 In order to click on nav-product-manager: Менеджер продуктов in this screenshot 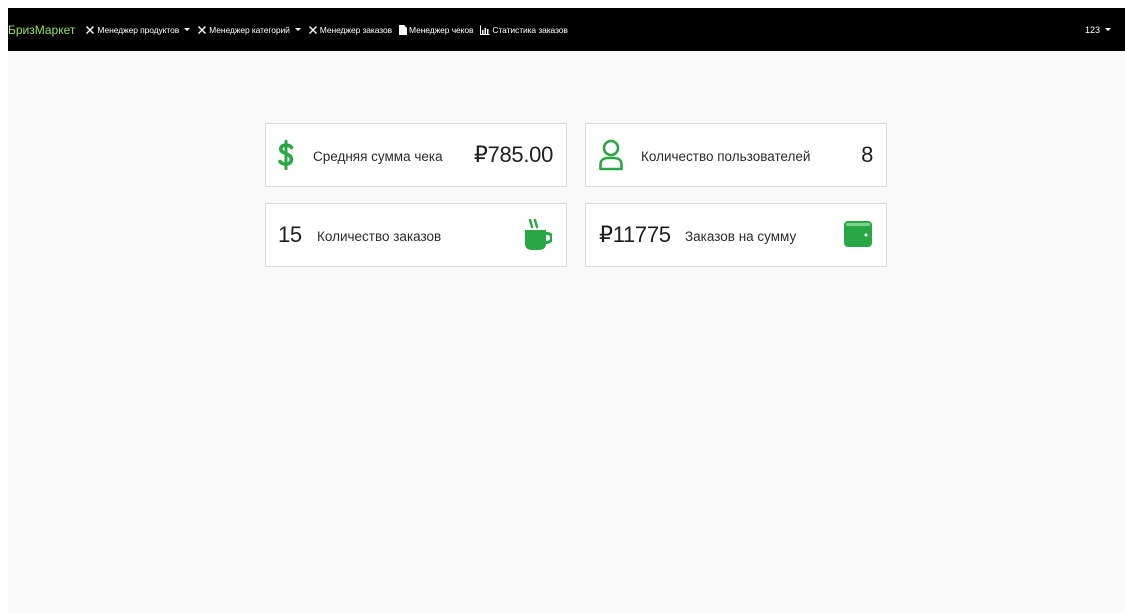, I will do `click(138, 29)`.